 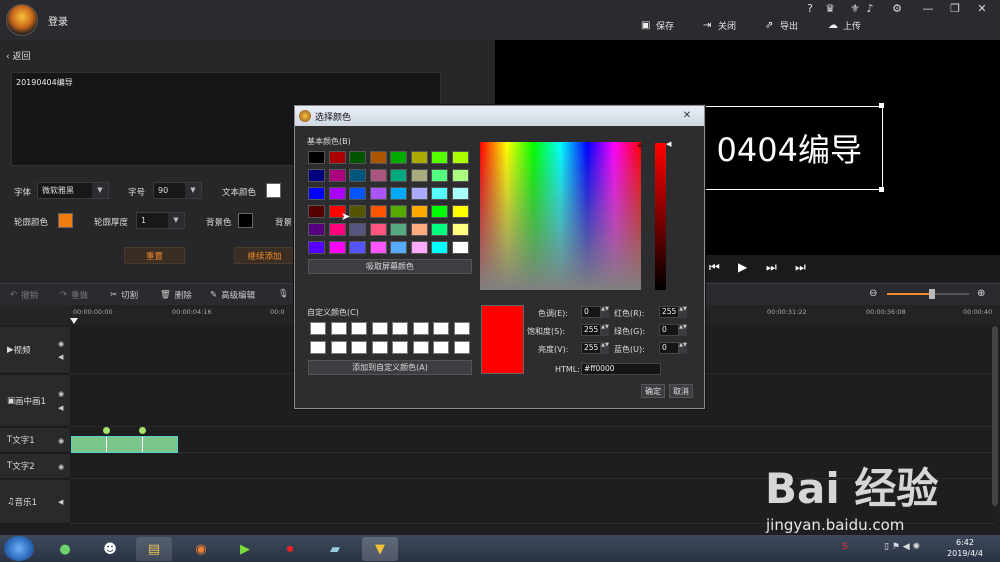 What do you see at coordinates (669, 348) in the screenshot?
I see `blue-input: 0` at bounding box center [669, 348].